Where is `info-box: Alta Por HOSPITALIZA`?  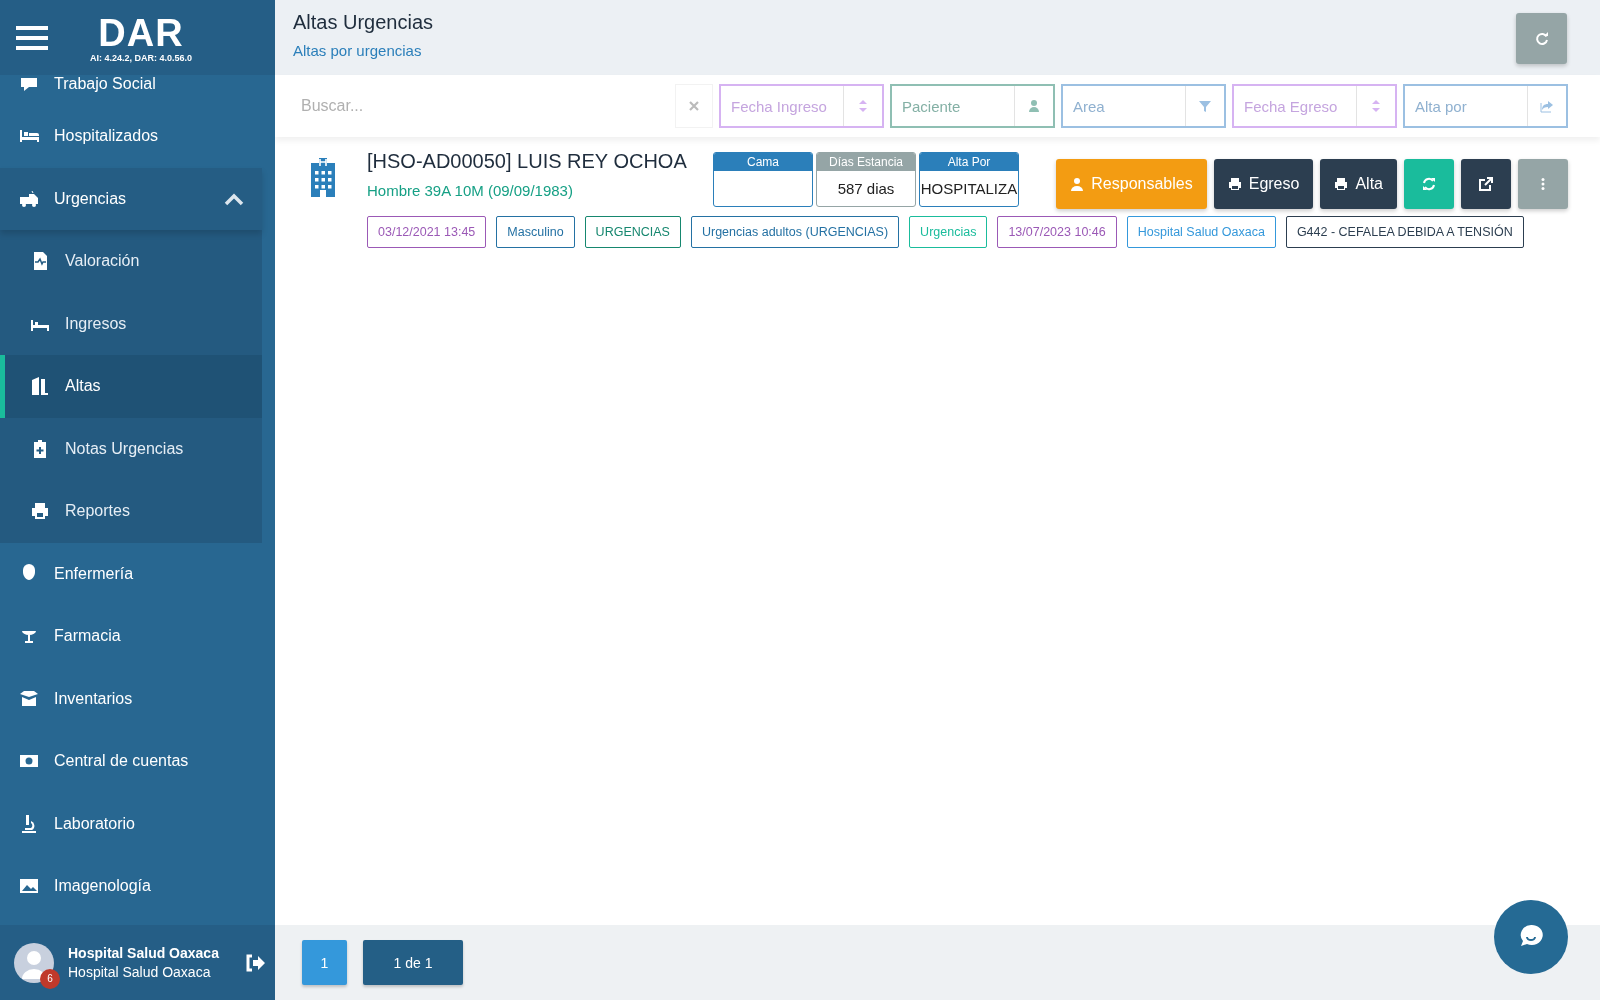
info-box: Alta Por HOSPITALIZA is located at coordinates (969, 179).